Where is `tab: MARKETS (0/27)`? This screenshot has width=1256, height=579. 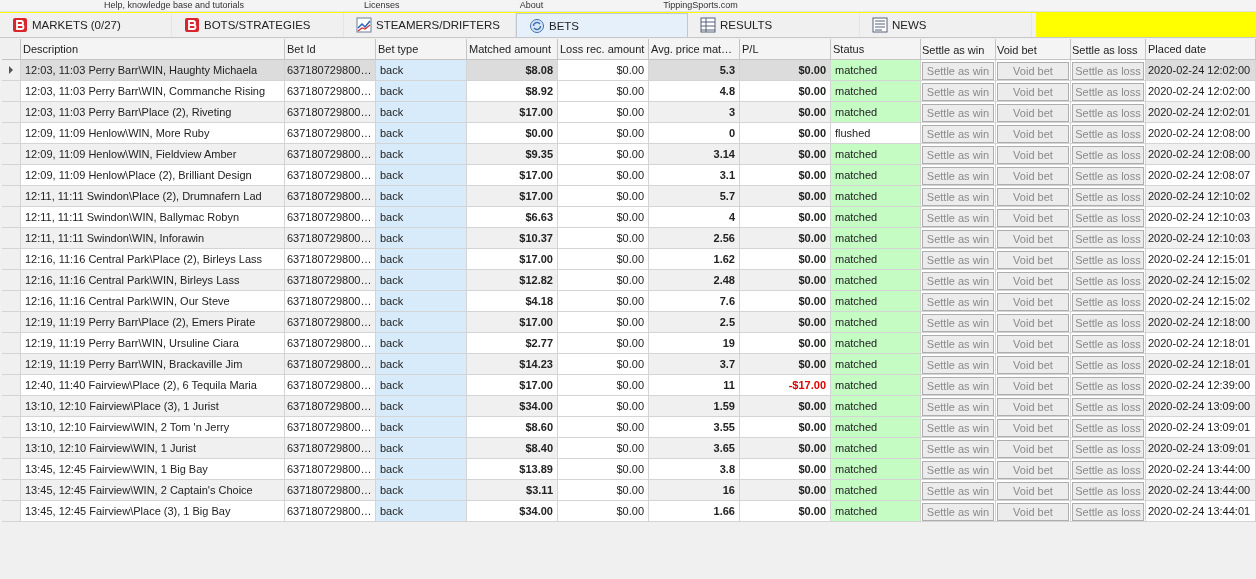 tab: MARKETS (0/27) is located at coordinates (86, 25).